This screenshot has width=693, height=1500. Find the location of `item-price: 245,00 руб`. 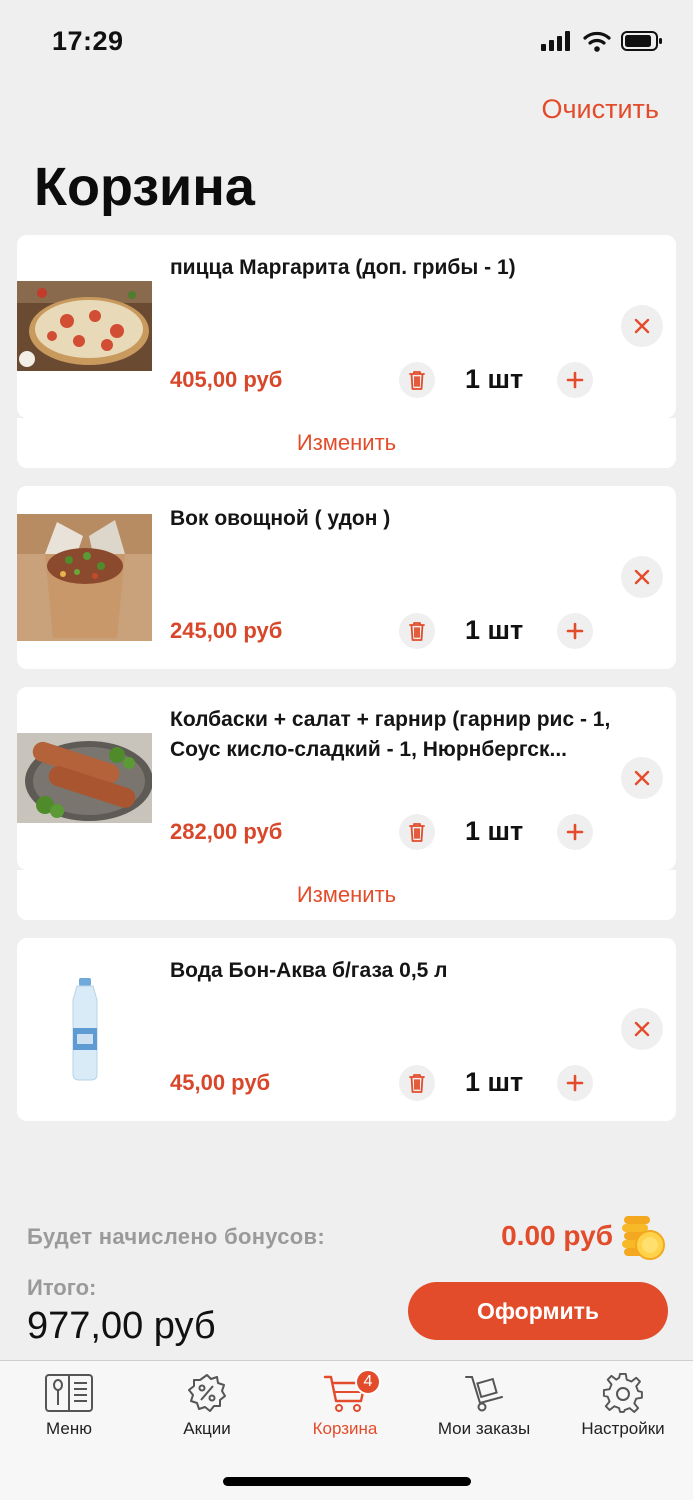

item-price: 245,00 руб is located at coordinates (226, 630).